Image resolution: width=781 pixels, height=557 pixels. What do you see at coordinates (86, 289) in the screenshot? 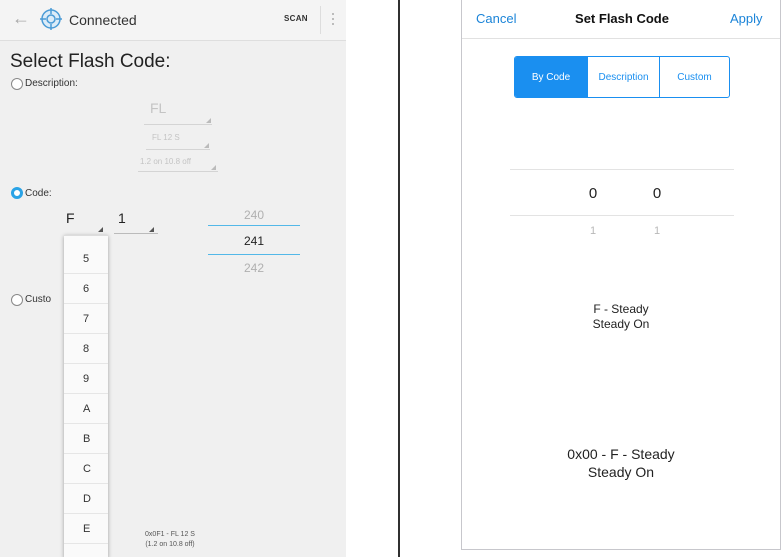
I see `dropdown-item: 6` at bounding box center [86, 289].